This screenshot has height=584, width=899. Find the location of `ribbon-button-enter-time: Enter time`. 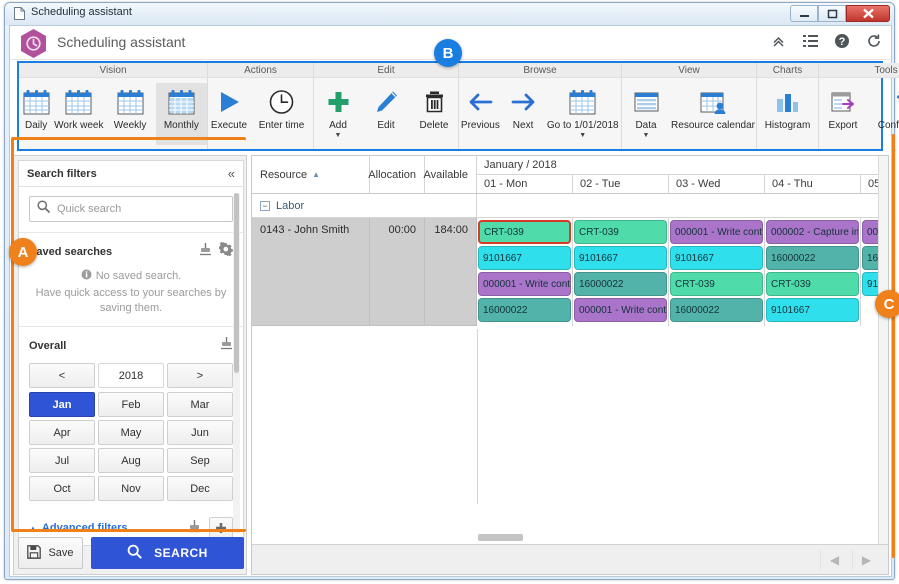

ribbon-button-enter-time: Enter time is located at coordinates (281, 114).